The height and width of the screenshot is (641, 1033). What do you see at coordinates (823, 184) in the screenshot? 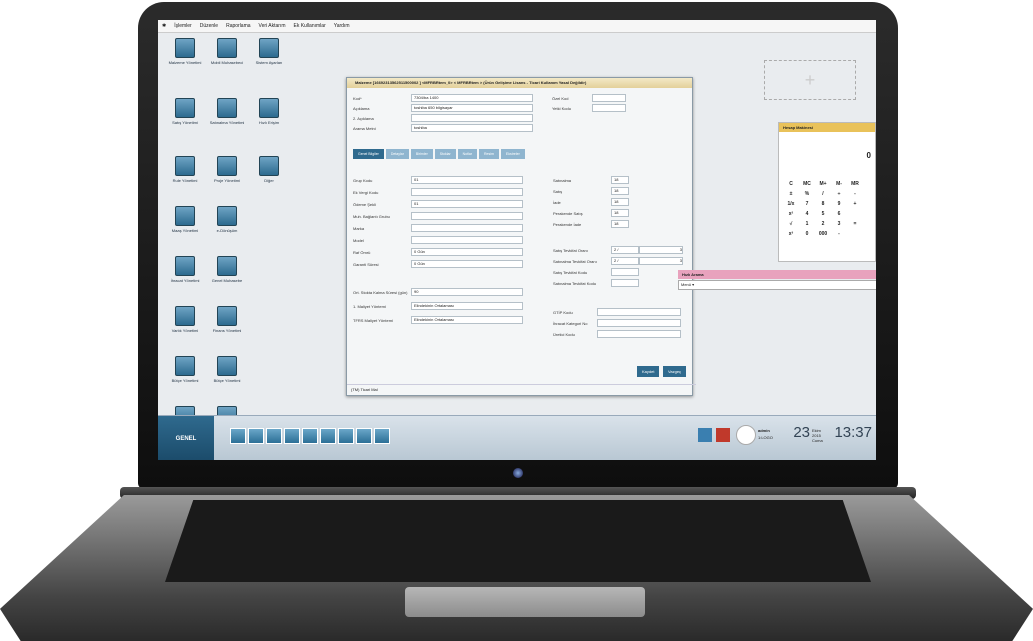
I see `calculator-key: M+` at bounding box center [823, 184].